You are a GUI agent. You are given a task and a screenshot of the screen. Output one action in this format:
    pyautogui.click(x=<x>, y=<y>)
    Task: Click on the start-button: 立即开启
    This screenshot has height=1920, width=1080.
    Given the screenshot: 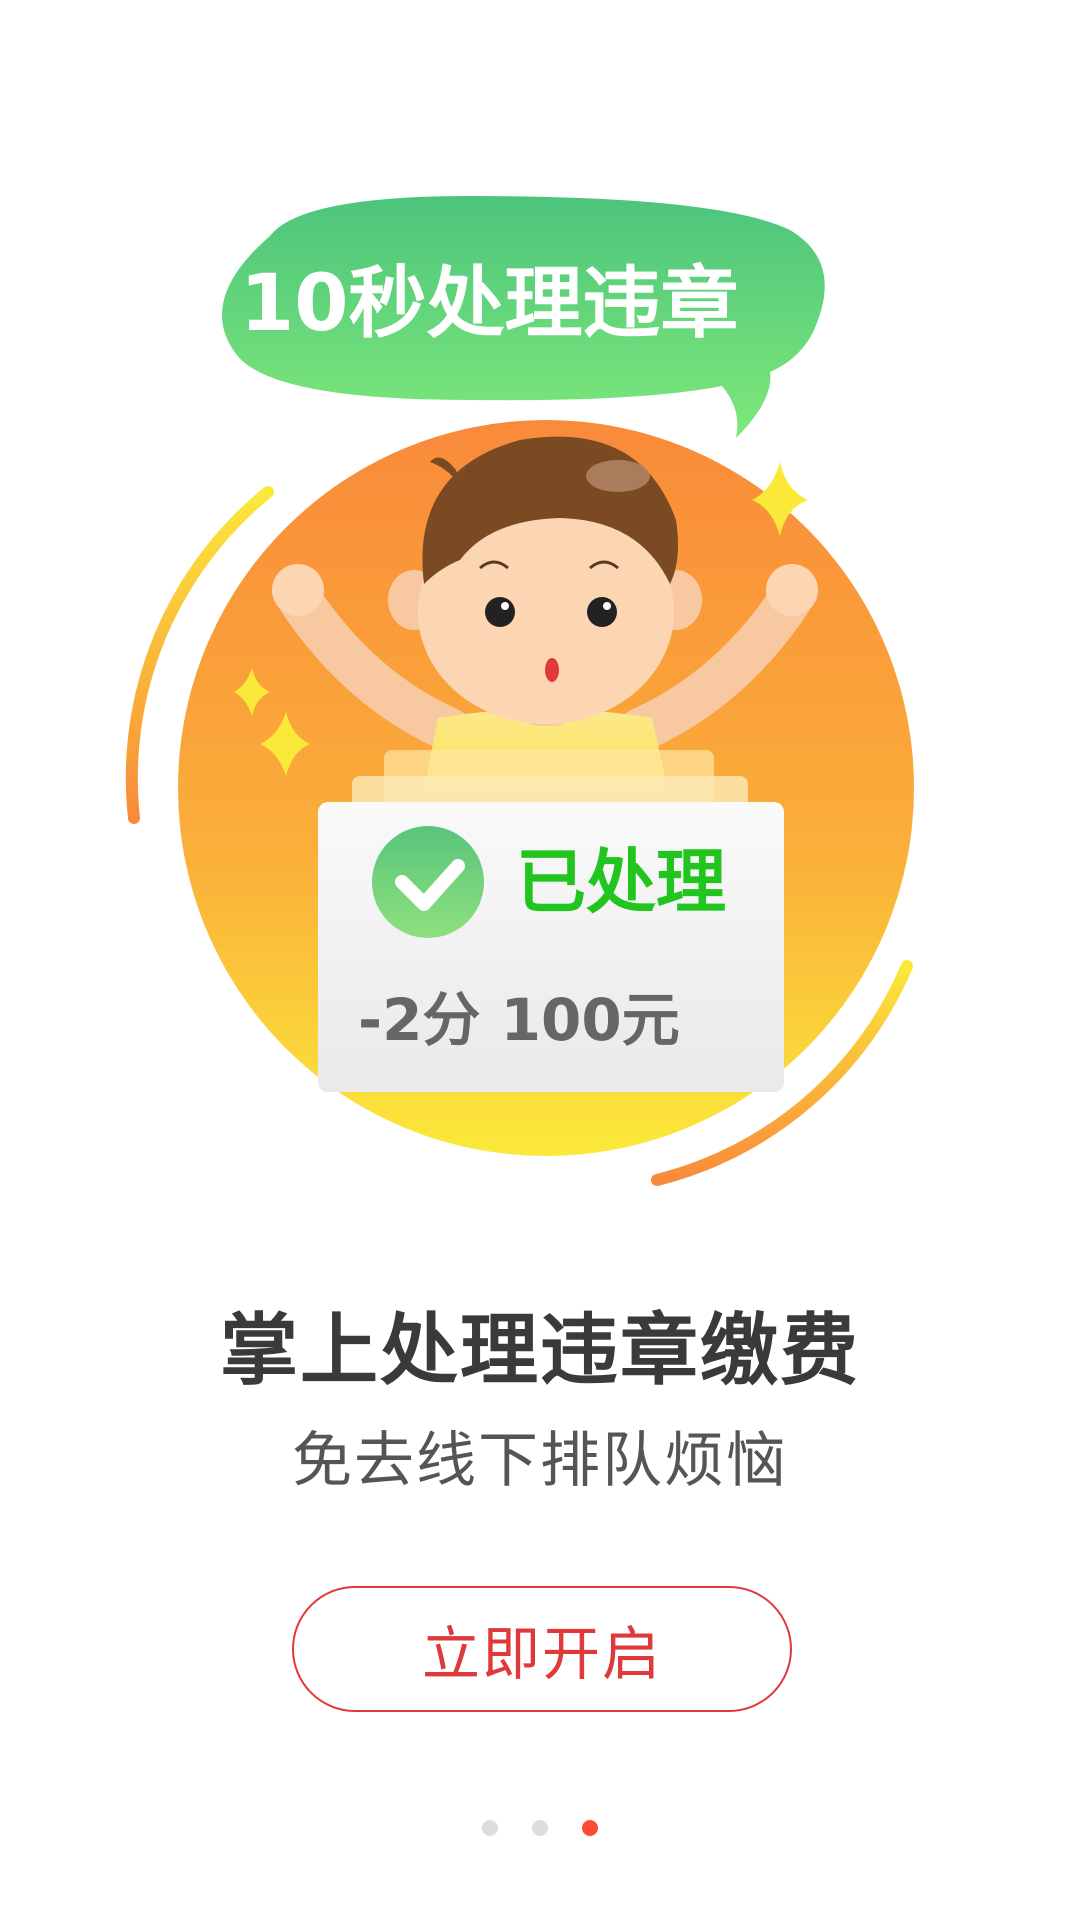 What is the action you would take?
    pyautogui.click(x=542, y=1649)
    